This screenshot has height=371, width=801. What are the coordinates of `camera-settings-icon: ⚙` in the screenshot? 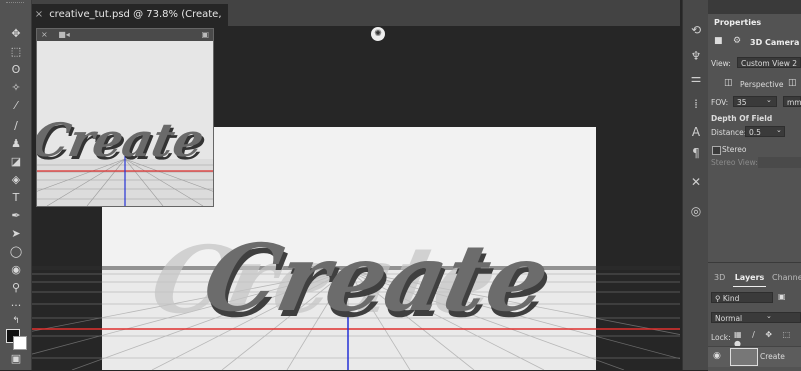 It's located at (741, 43).